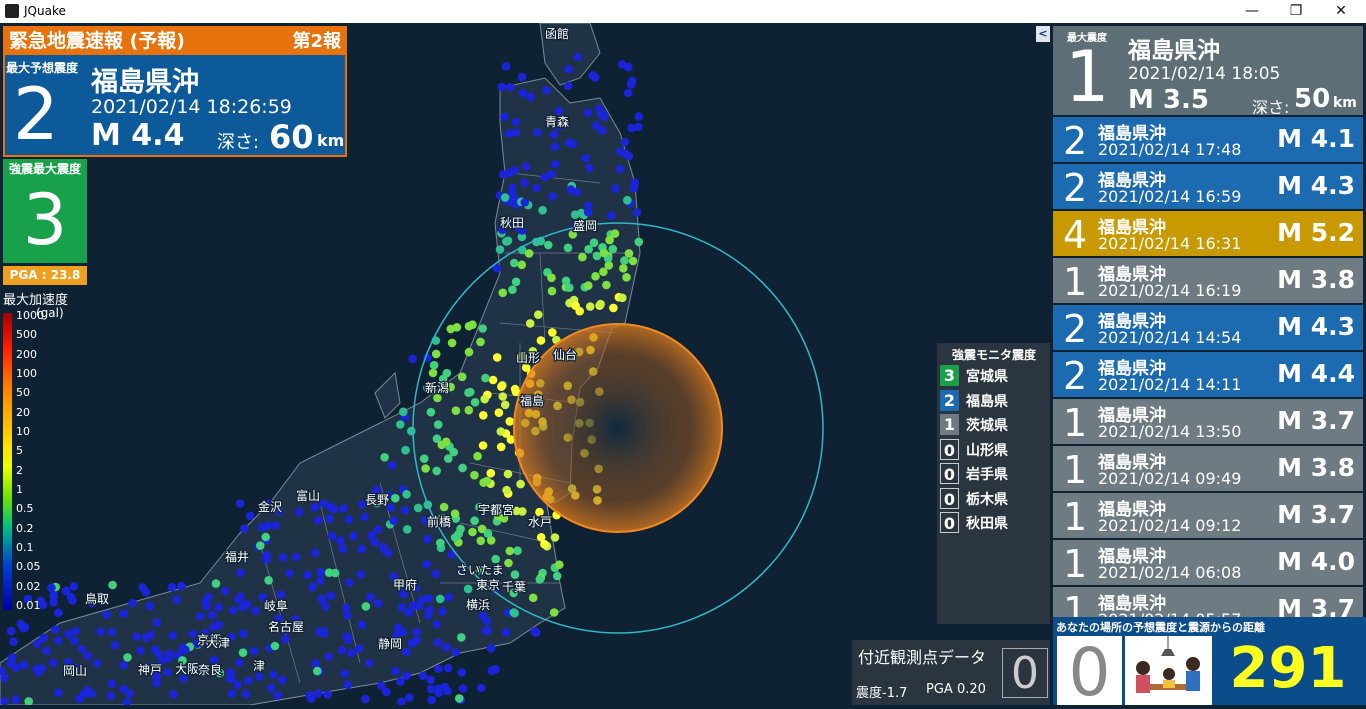 The height and width of the screenshot is (709, 1366). What do you see at coordinates (1208, 516) in the screenshot?
I see `history-item: 1 福島県沖 2021/02/14 09:12 M 3.7` at bounding box center [1208, 516].